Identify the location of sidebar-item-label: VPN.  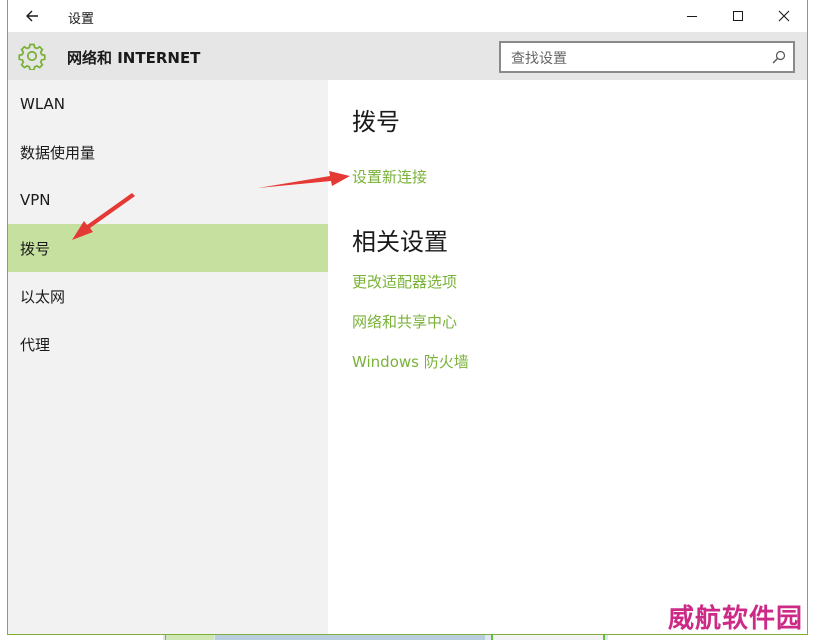
(35, 200).